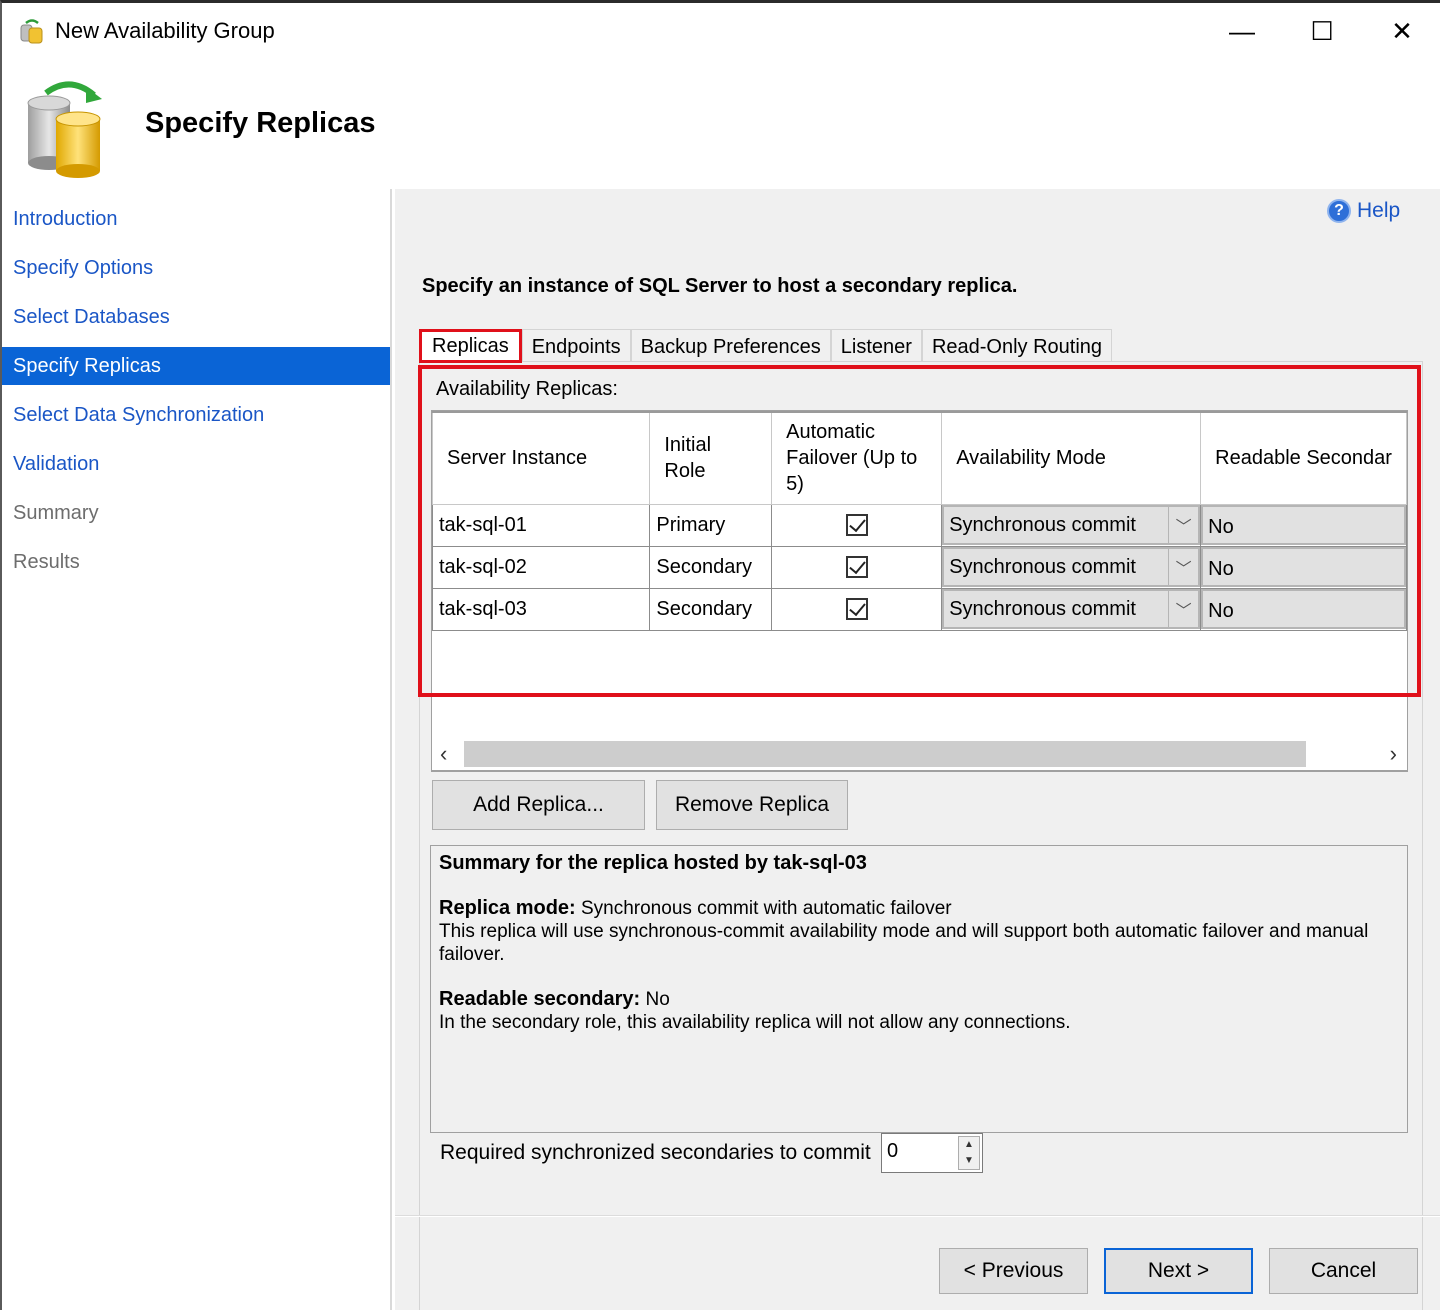 The width and height of the screenshot is (1440, 1310). I want to click on column-header-readable-secondary: Readable Secondar, so click(1303, 458).